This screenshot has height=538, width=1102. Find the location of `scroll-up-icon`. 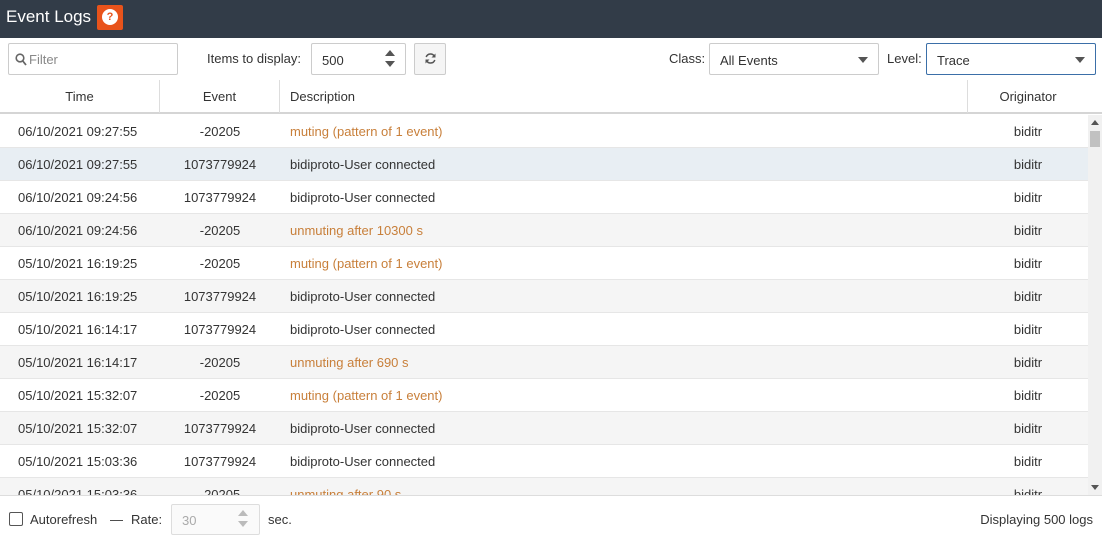

scroll-up-icon is located at coordinates (1095, 122).